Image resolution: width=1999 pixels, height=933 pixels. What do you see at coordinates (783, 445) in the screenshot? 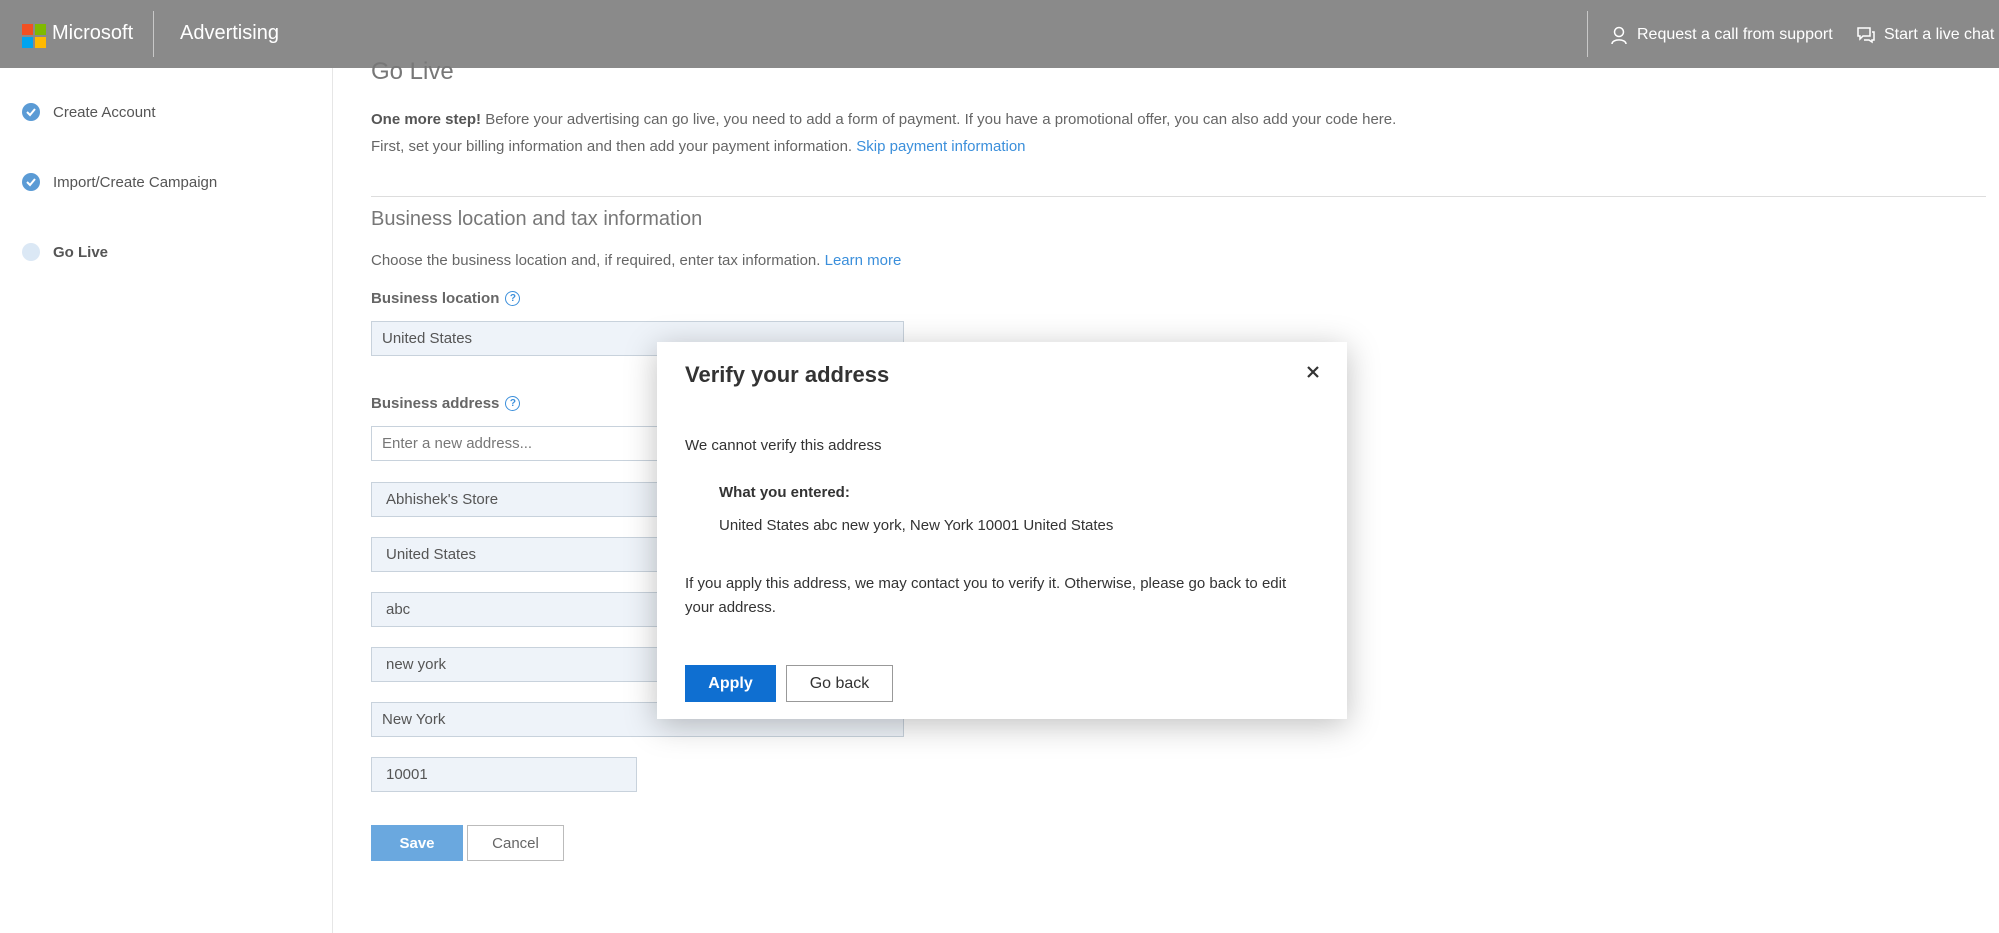
I see `dialog-message: We cannot verify this address` at bounding box center [783, 445].